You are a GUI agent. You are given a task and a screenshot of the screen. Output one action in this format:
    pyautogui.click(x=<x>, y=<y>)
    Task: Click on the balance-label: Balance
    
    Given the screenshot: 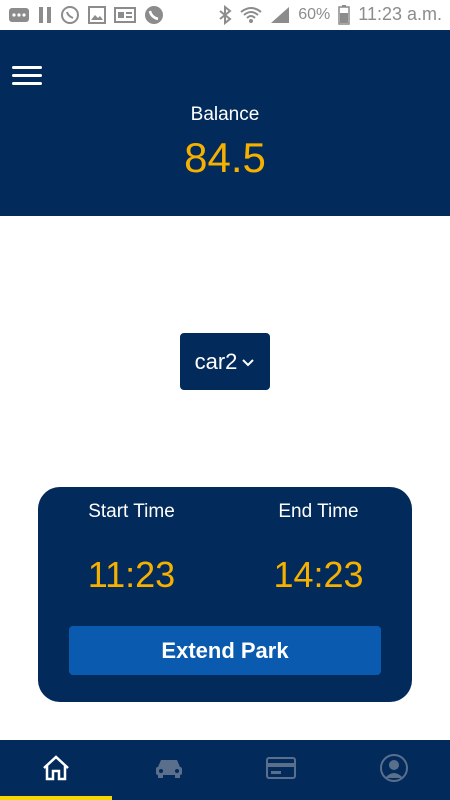 What is the action you would take?
    pyautogui.click(x=225, y=114)
    